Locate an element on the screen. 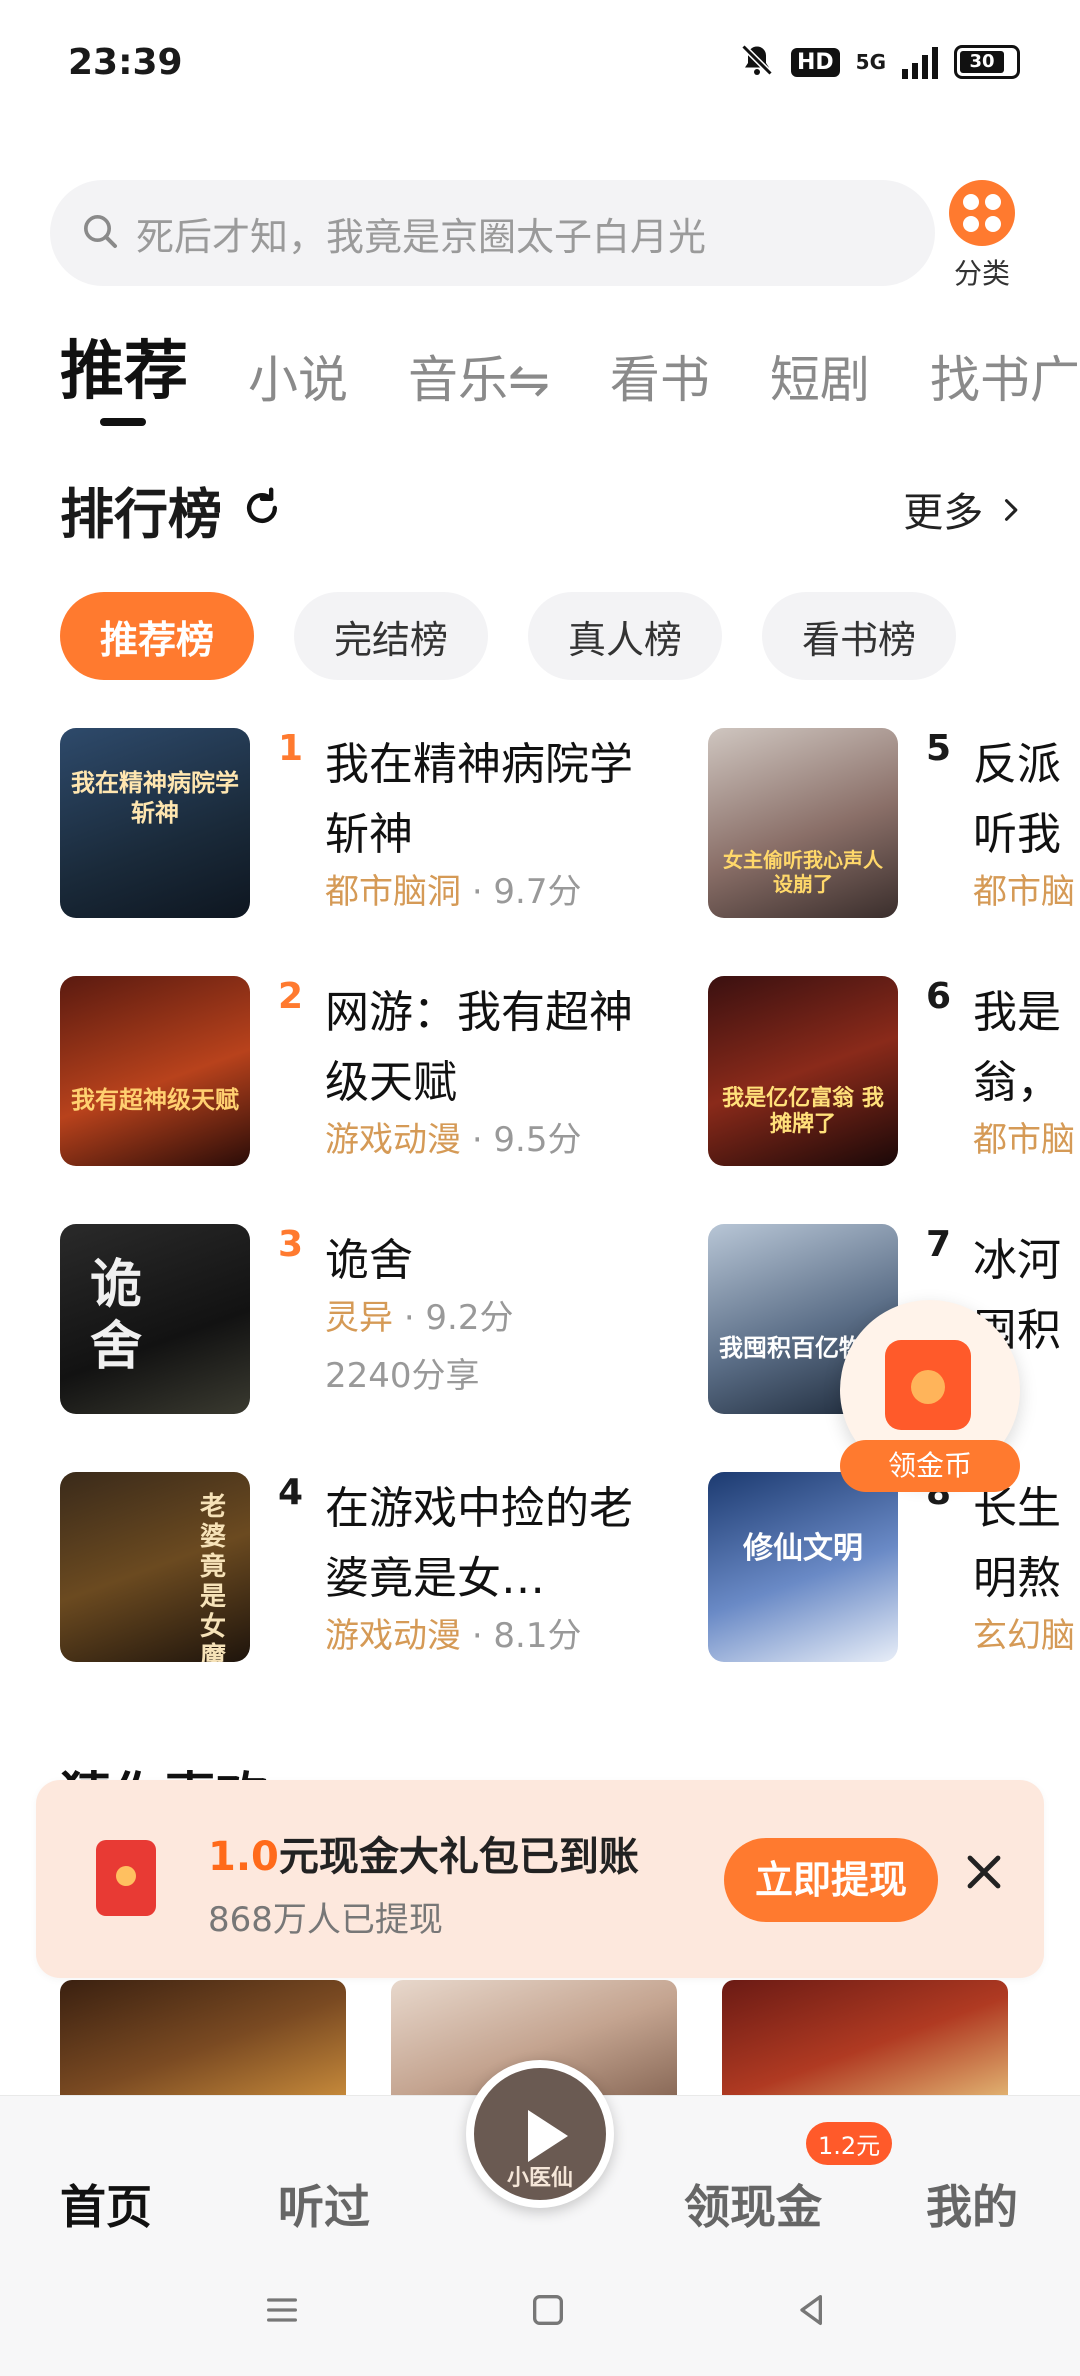 This screenshot has height=2376, width=1080. tab-read: 看书 is located at coordinates (660, 376).